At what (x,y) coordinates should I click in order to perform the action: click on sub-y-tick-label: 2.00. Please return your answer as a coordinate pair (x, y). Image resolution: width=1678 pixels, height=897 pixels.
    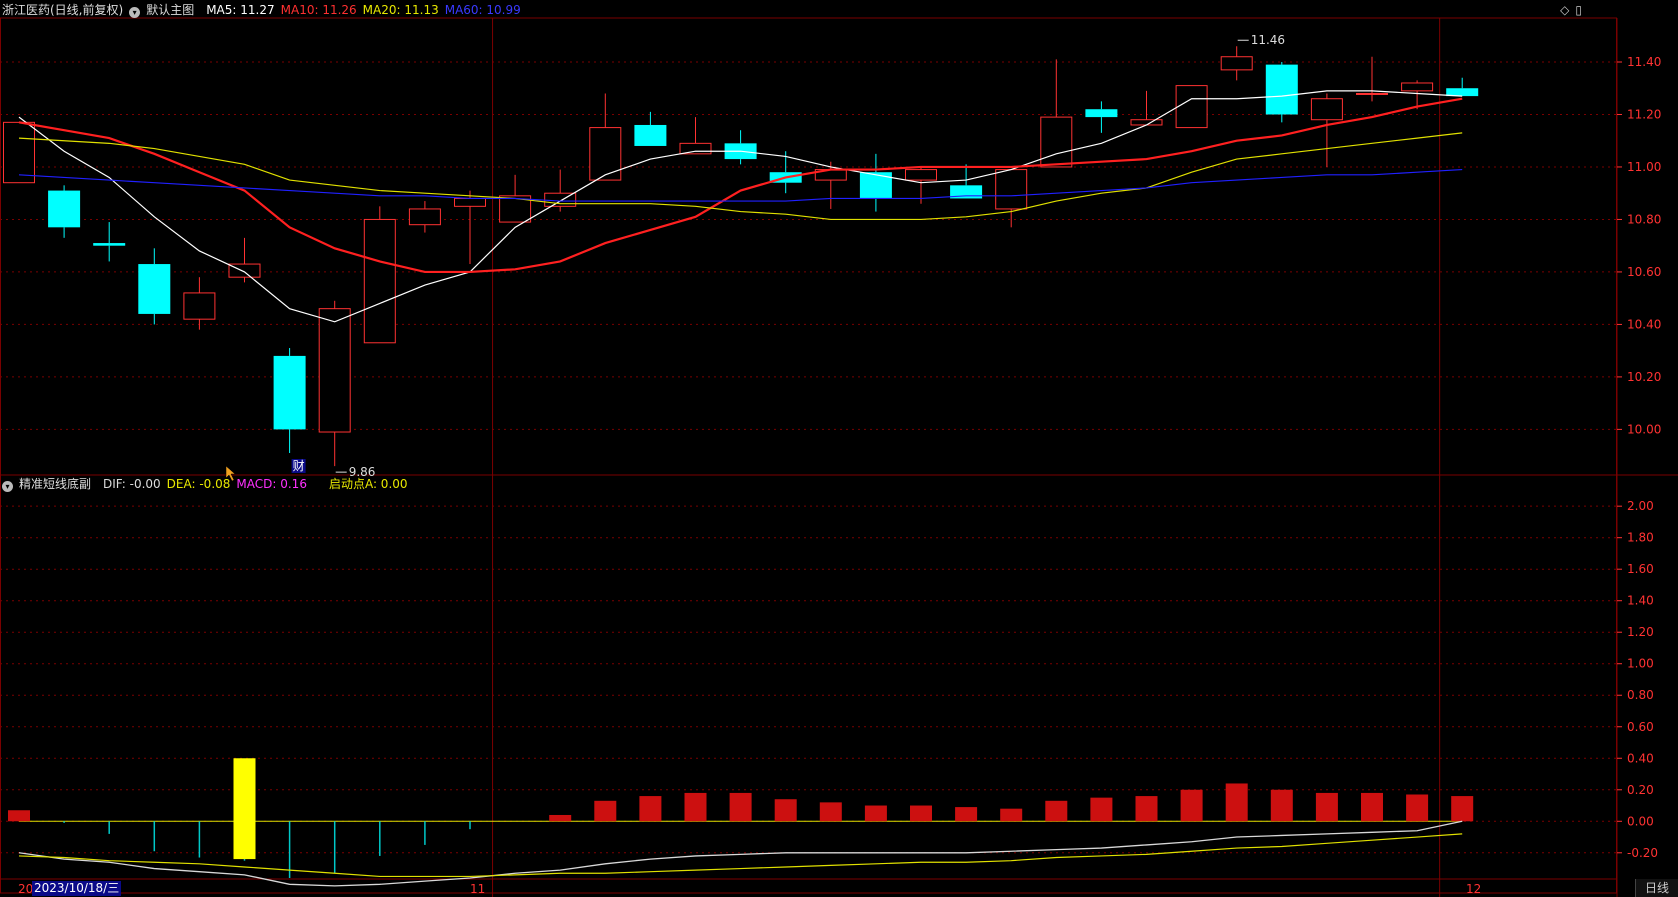
    Looking at the image, I should click on (1640, 506).